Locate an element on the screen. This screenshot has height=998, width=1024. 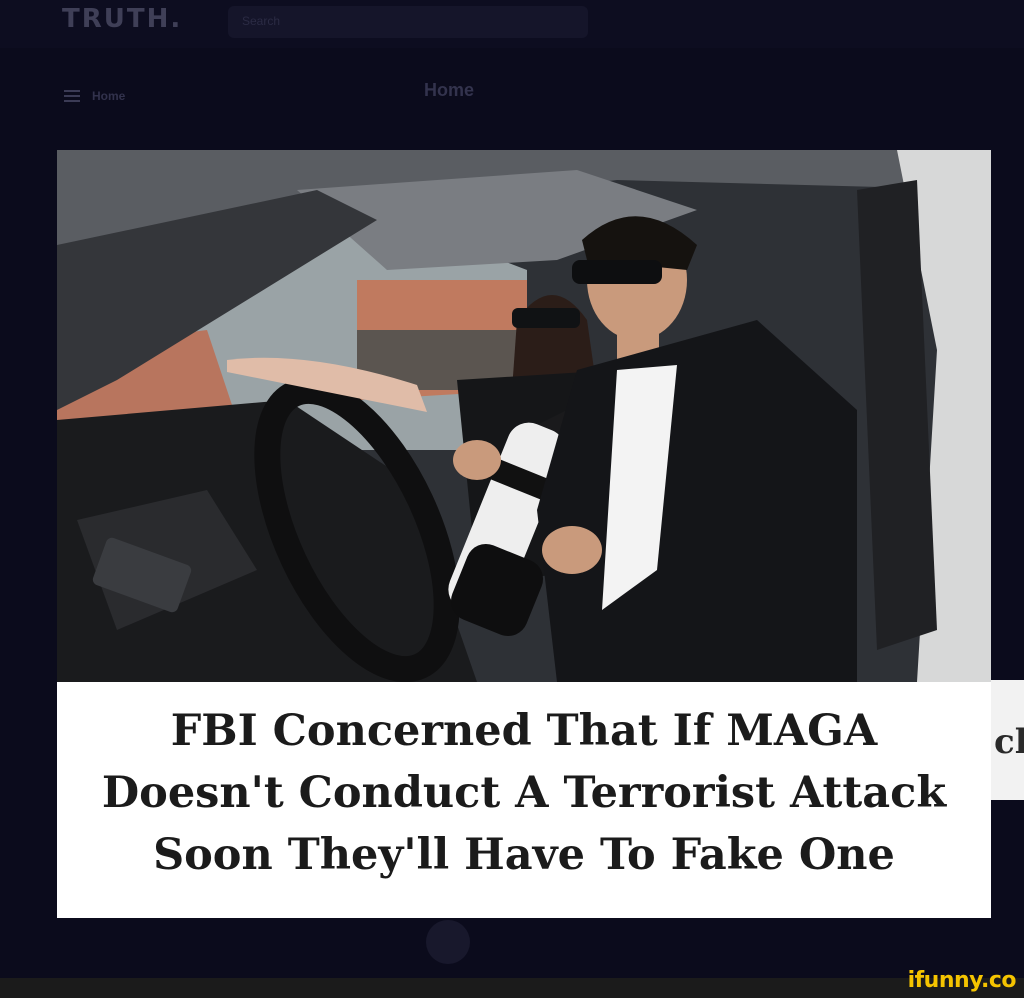
watermark-bar is located at coordinates (512, 988).